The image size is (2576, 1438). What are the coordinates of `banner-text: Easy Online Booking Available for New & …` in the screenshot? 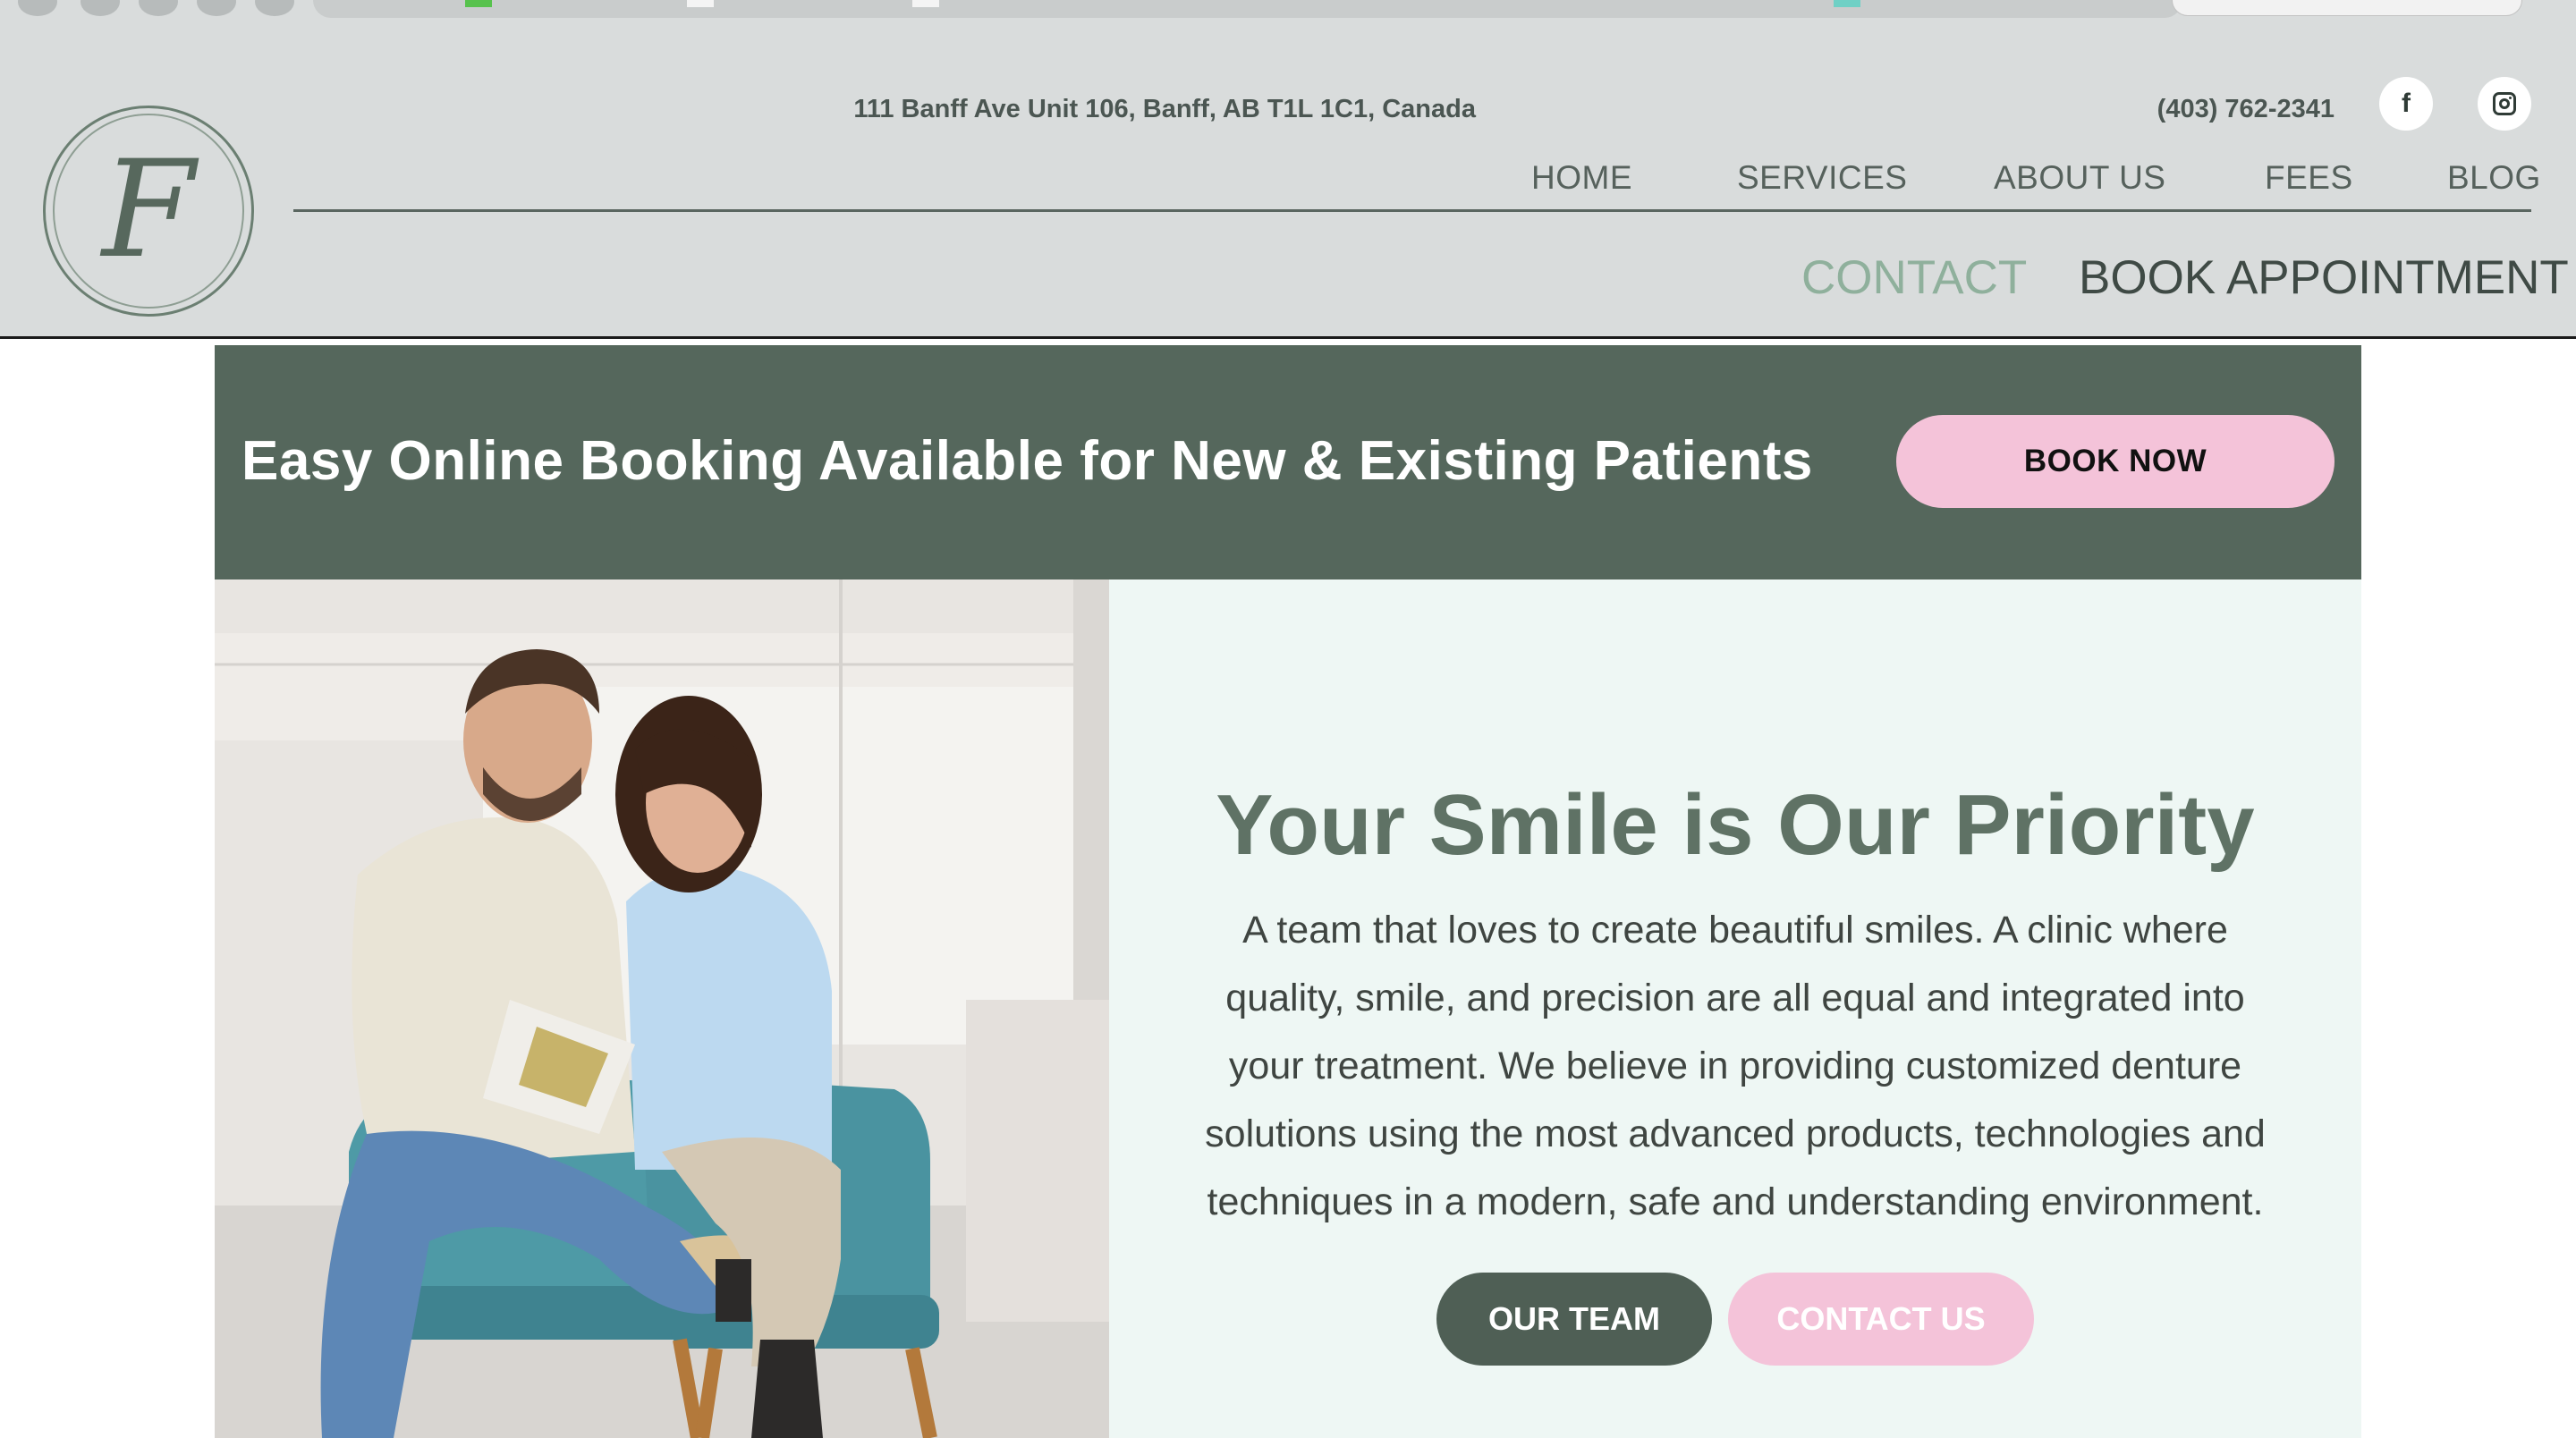 It's located at (1027, 461).